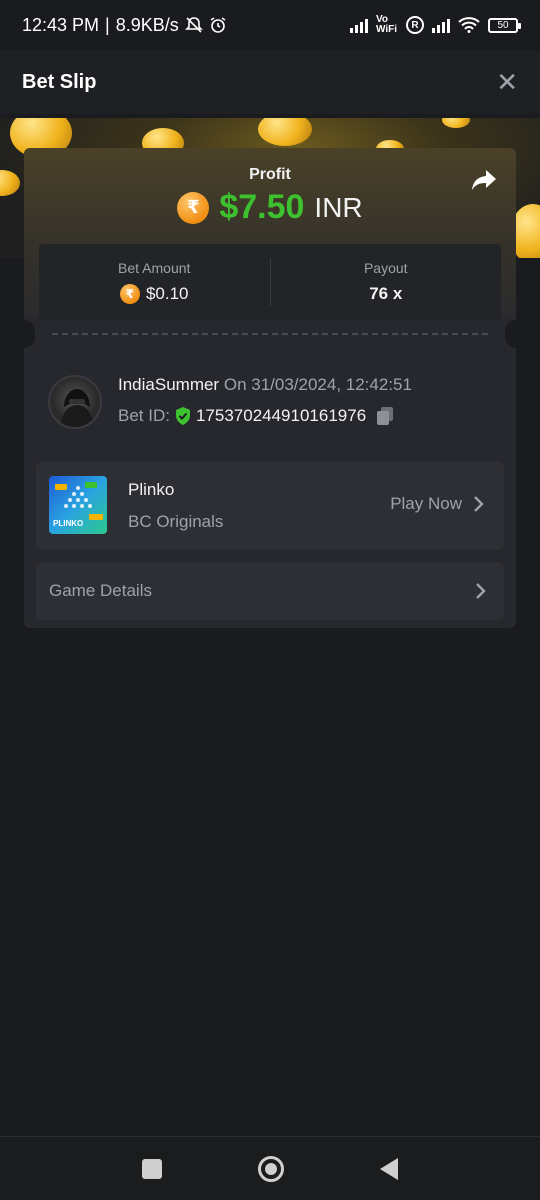 This screenshot has width=540, height=1200. Describe the element at coordinates (262, 207) in the screenshot. I see `profit-amount: $7.50` at that location.